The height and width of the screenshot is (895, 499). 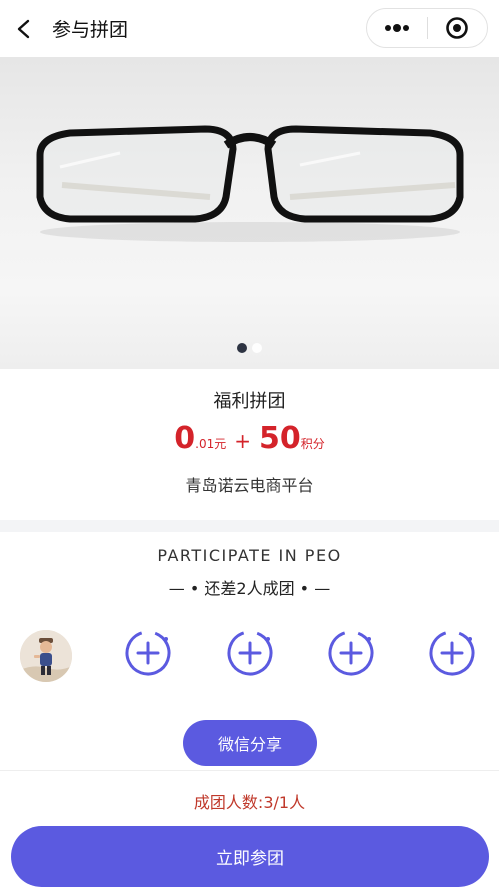 I want to click on price-decimal: .01元, so click(x=211, y=444).